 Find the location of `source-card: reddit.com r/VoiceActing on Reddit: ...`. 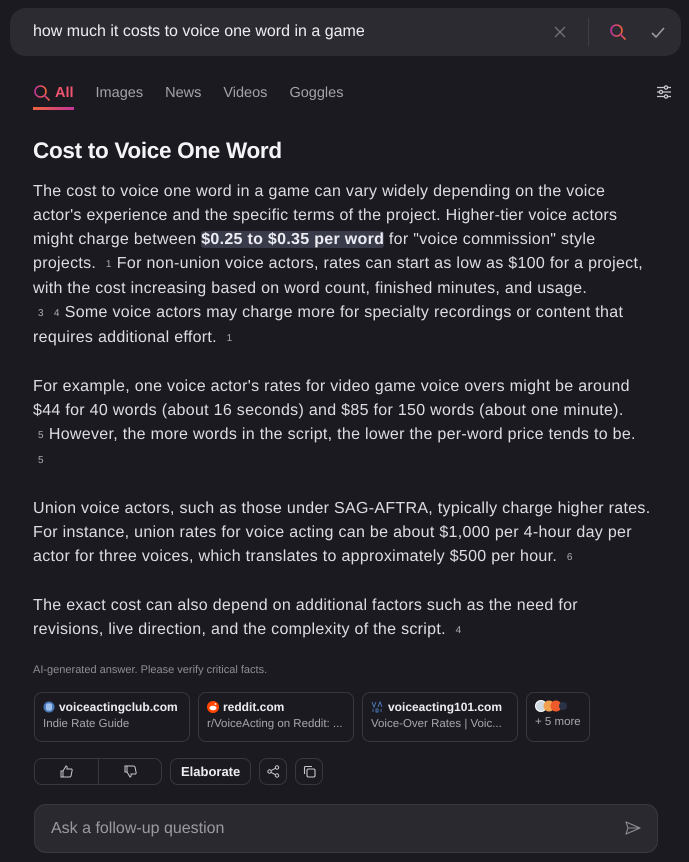

source-card: reddit.com r/VoiceActing on Reddit: ... is located at coordinates (276, 717).